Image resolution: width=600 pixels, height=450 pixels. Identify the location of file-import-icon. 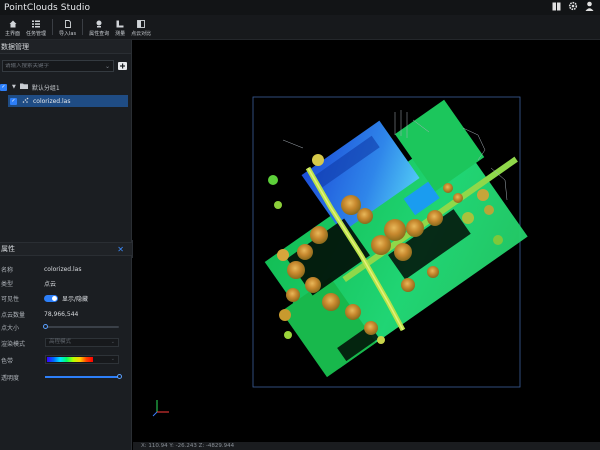
(68, 24).